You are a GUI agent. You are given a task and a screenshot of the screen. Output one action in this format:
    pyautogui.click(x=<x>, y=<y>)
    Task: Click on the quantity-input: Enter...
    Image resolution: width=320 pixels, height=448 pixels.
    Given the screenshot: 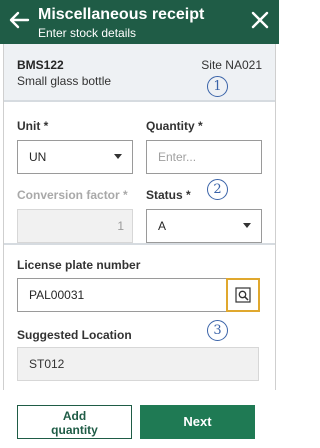 What is the action you would take?
    pyautogui.click(x=204, y=157)
    